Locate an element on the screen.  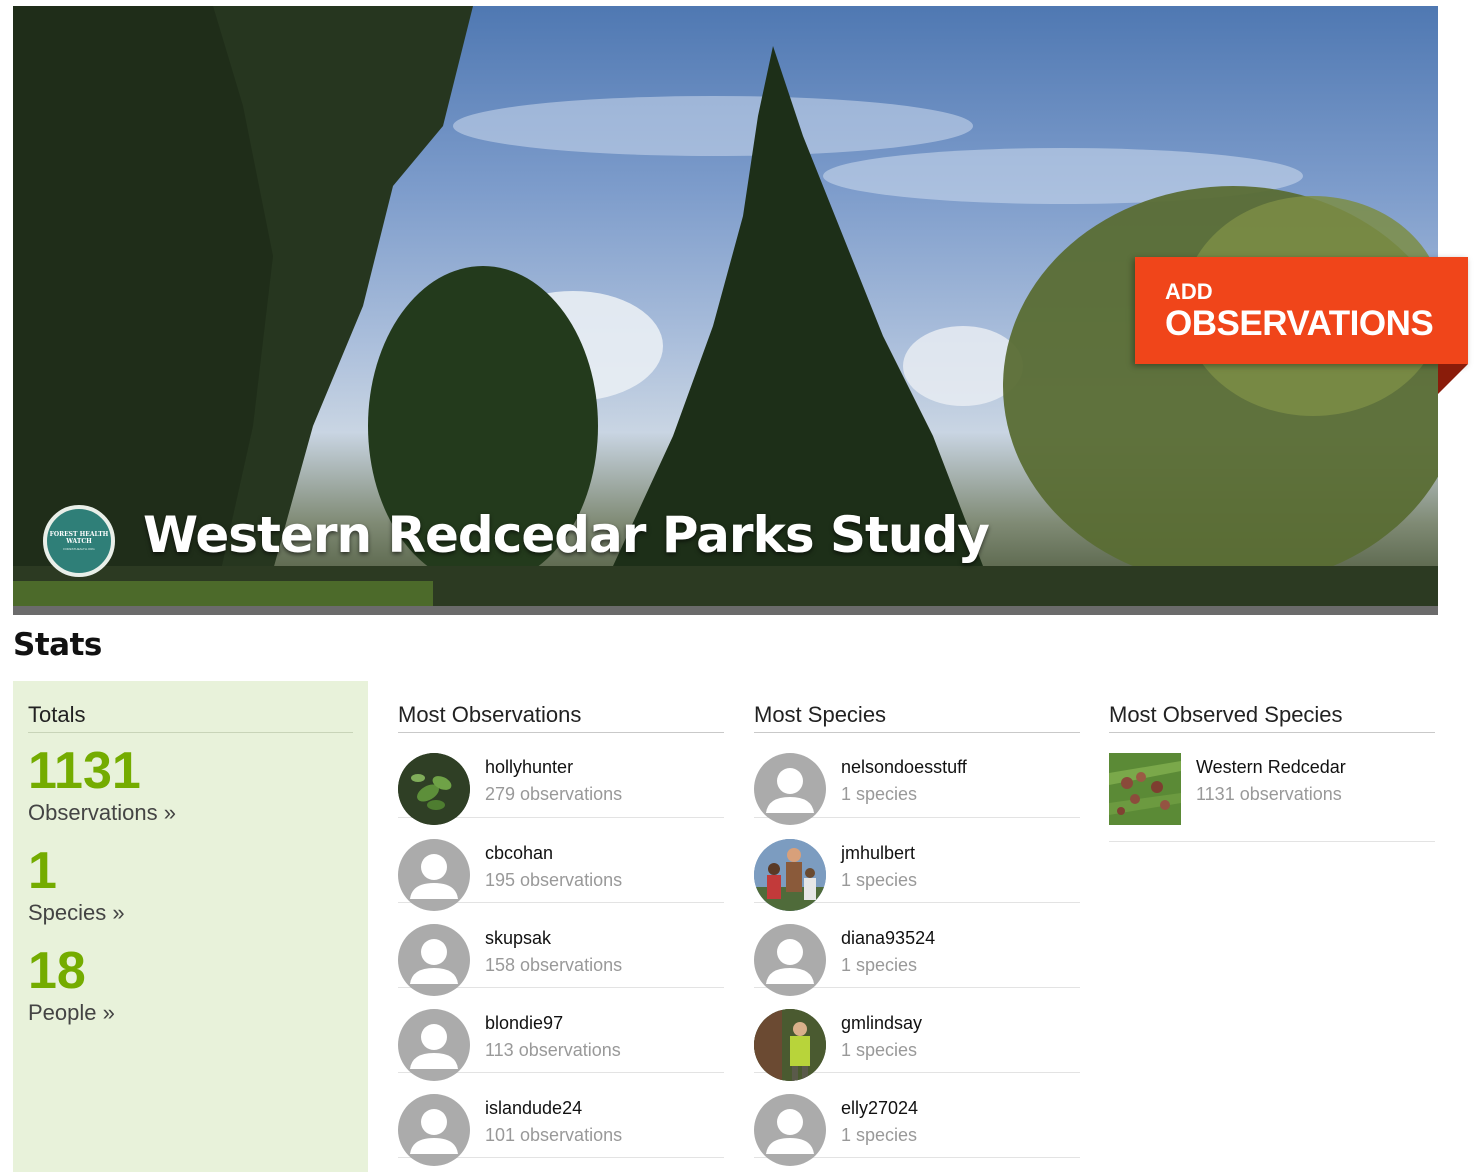
banner-bottom-bar is located at coordinates (725, 610).